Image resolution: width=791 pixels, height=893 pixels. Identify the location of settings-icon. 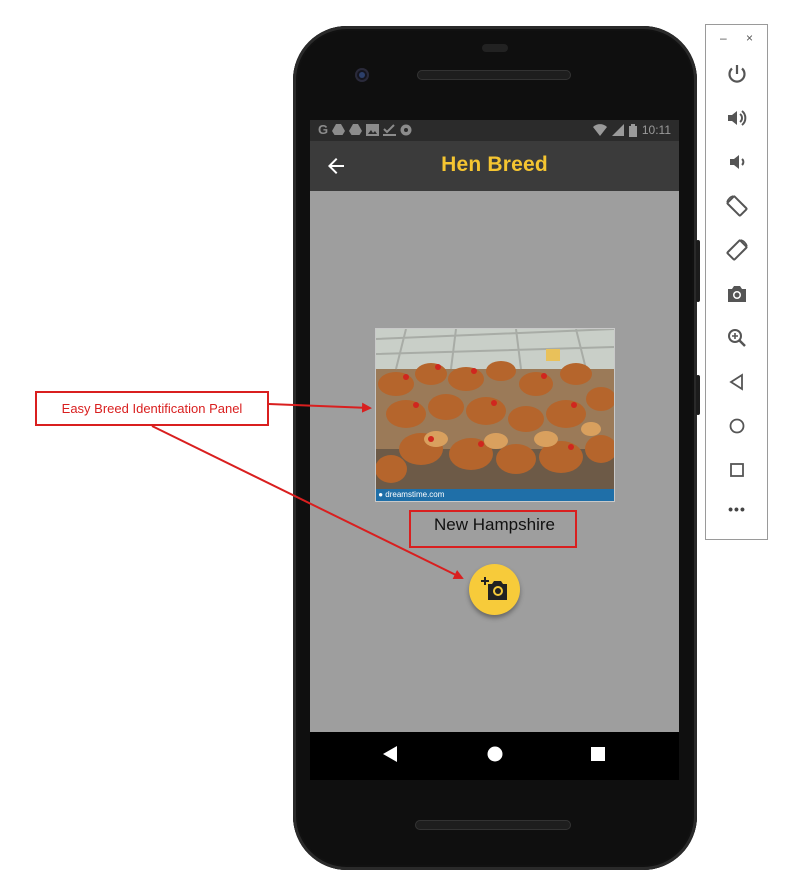
(406, 130).